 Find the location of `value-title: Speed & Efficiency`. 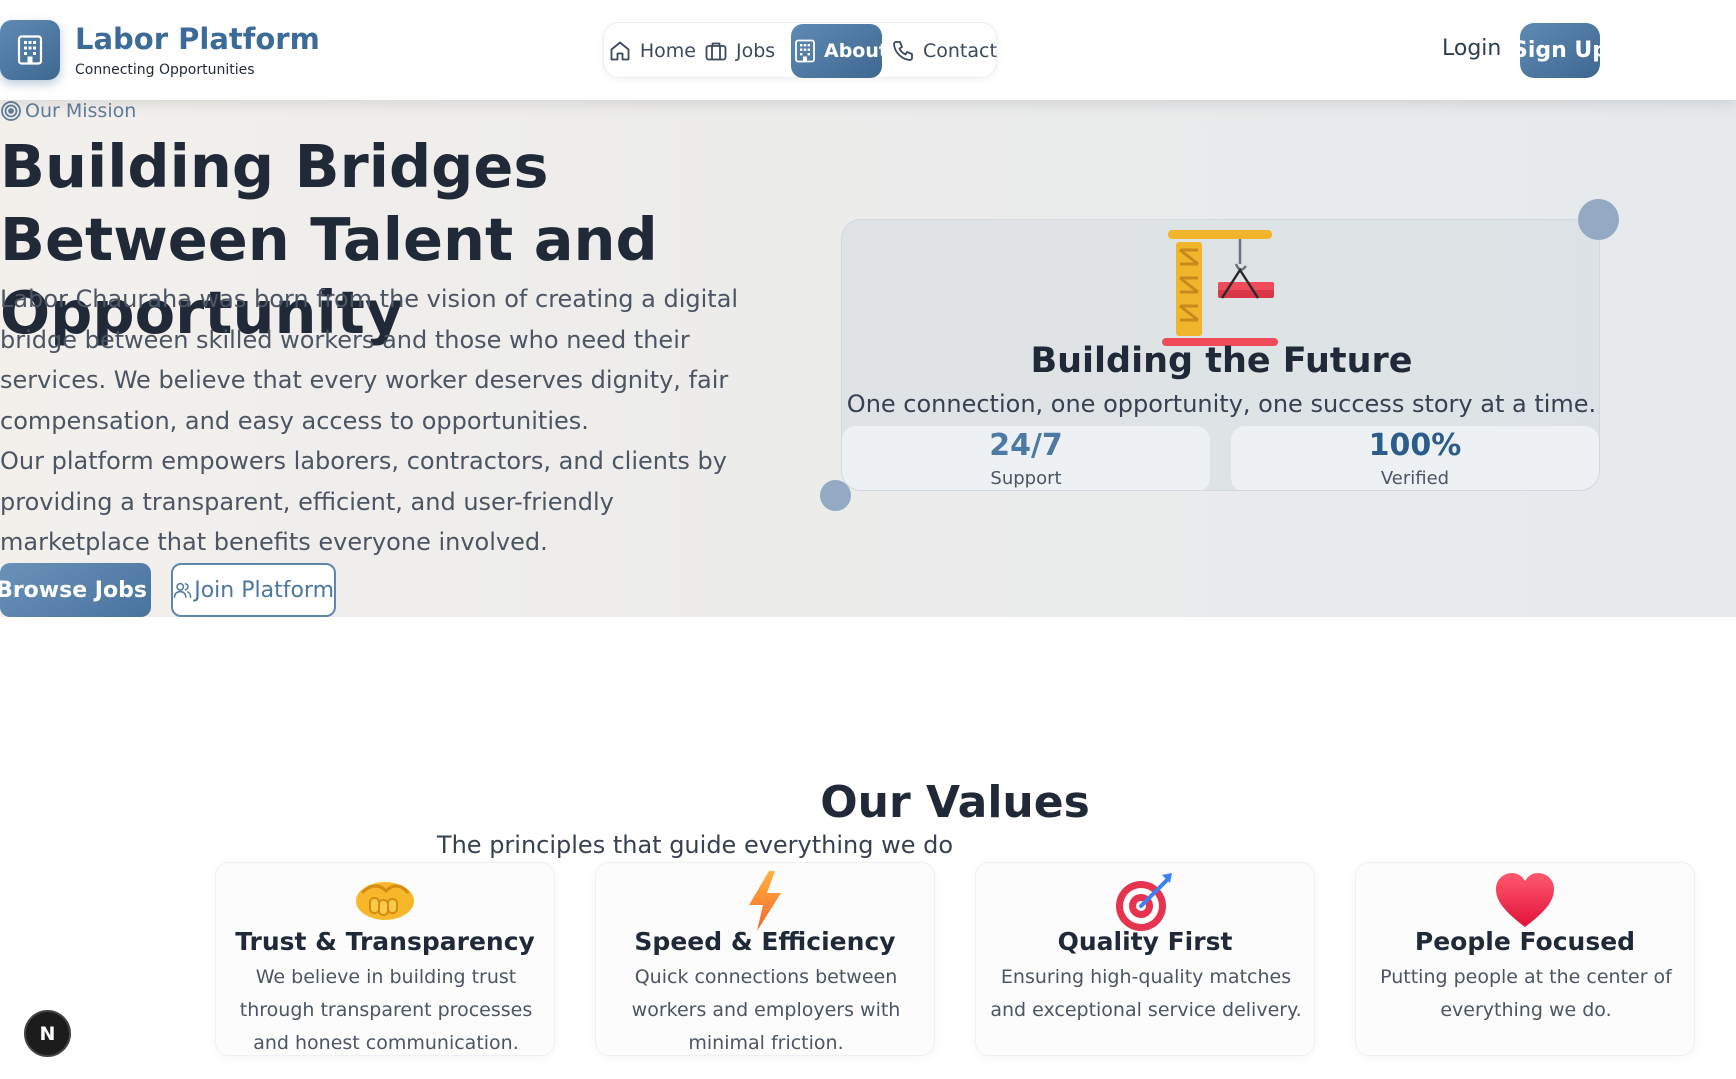

value-title: Speed & Efficiency is located at coordinates (765, 941).